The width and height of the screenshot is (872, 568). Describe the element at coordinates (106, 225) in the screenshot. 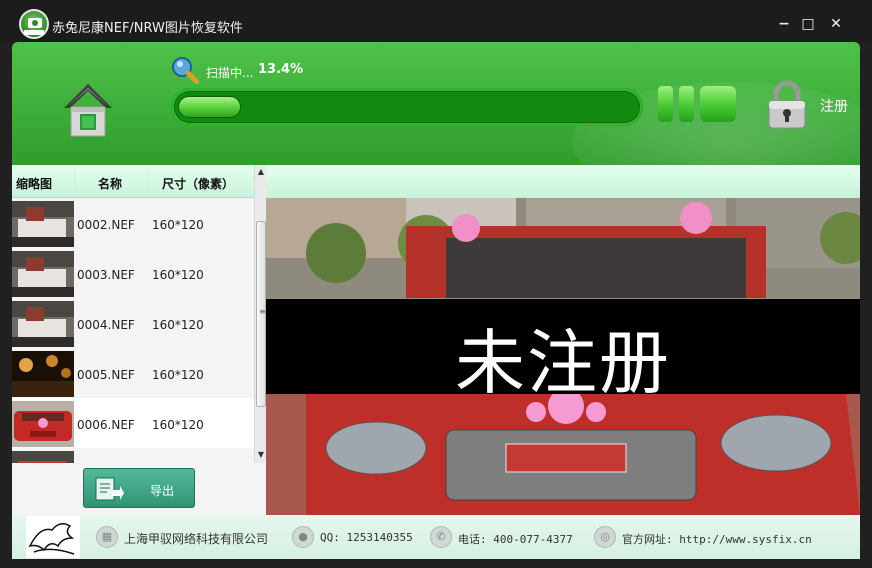

I see `file-name: 0002.NEF` at that location.